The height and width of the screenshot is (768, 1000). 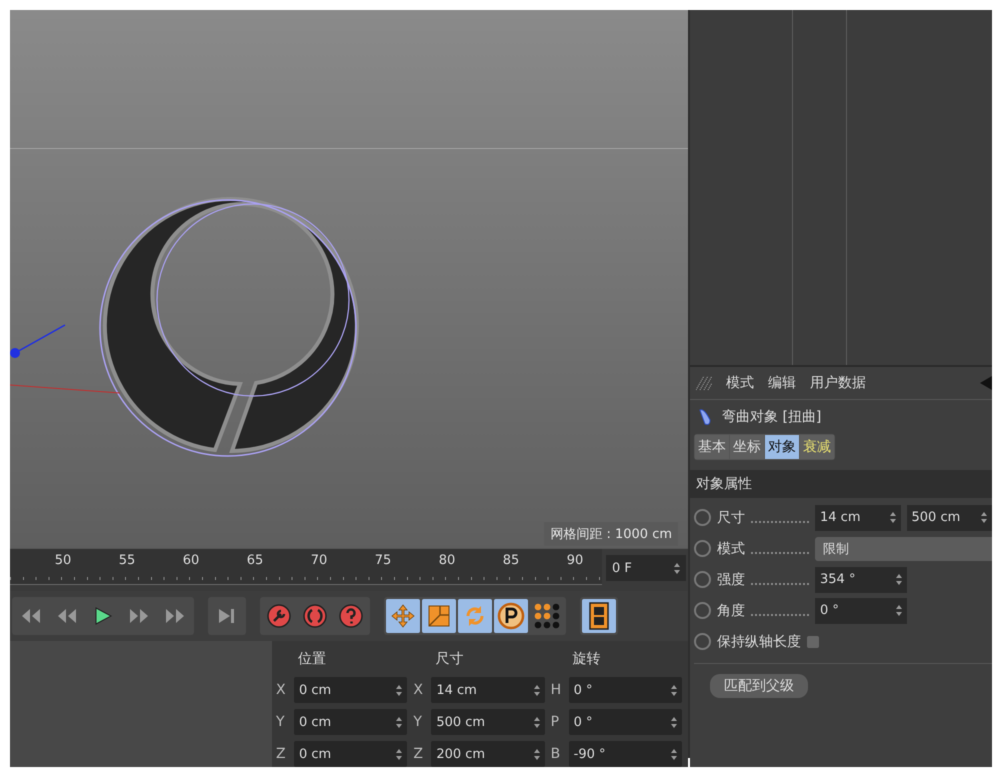 I want to click on bend-deformer-icon, so click(x=705, y=417).